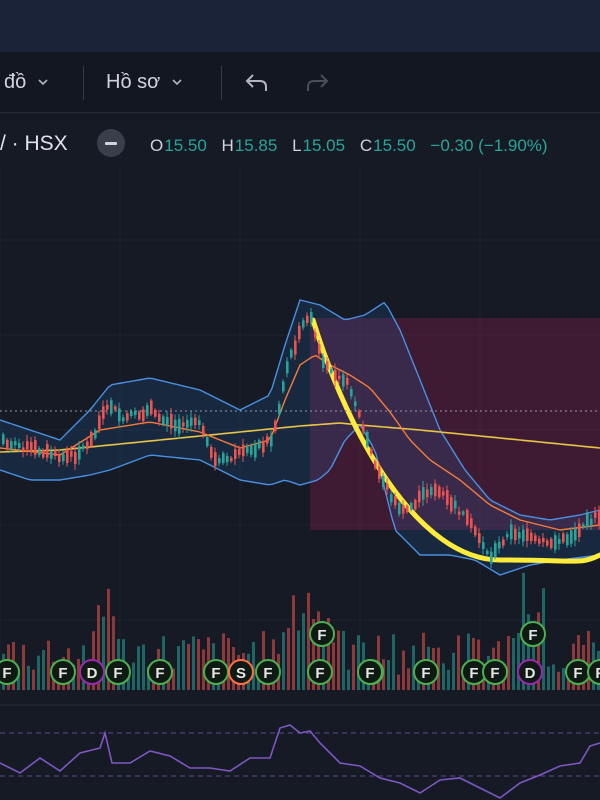 This screenshot has width=600, height=800. I want to click on collapse-legend-button, so click(111, 143).